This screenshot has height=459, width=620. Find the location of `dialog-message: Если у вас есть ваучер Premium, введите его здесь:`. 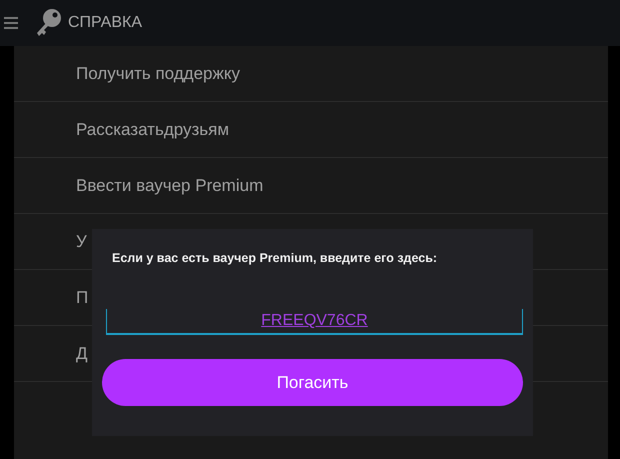

dialog-message: Если у вас есть ваучер Premium, введите его здесь: is located at coordinates (275, 258).